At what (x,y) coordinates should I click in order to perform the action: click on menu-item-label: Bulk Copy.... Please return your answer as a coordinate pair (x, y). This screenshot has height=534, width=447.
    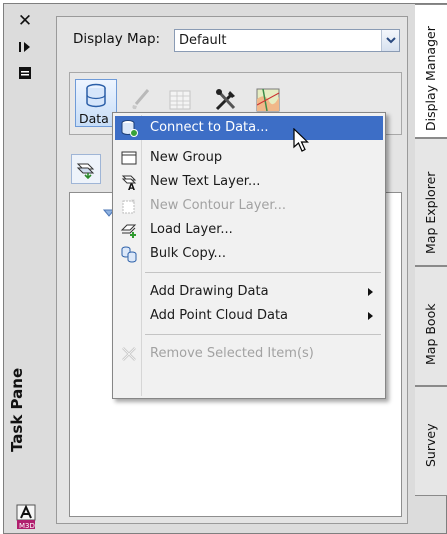
    Looking at the image, I should click on (188, 253).